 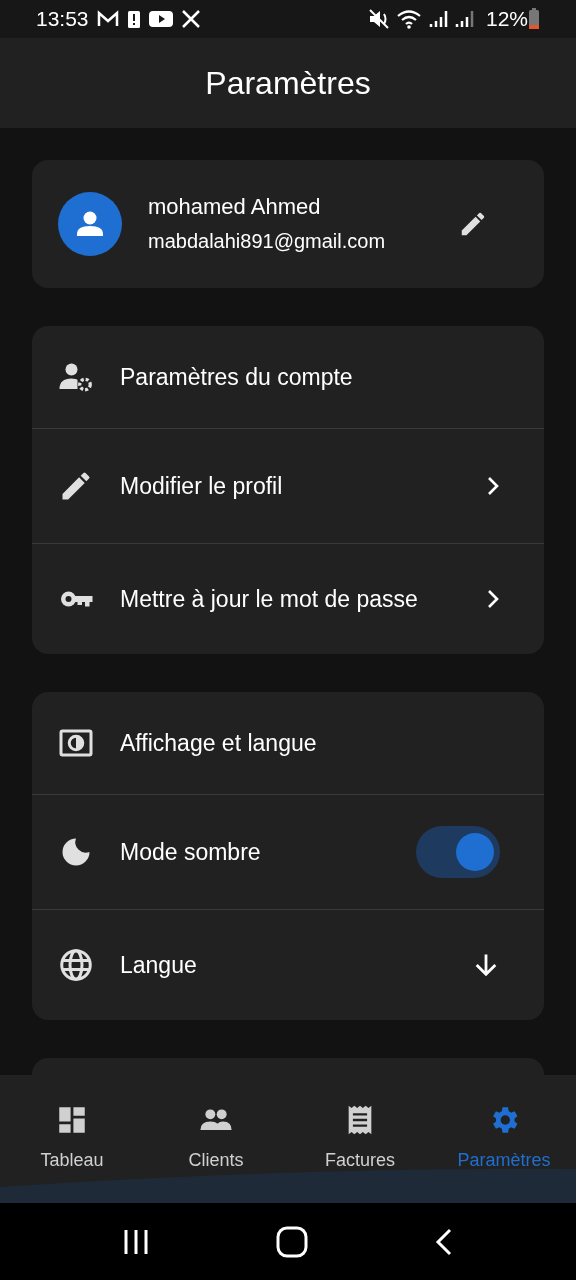 What do you see at coordinates (216, 1139) in the screenshot?
I see `nav-tab: Clients` at bounding box center [216, 1139].